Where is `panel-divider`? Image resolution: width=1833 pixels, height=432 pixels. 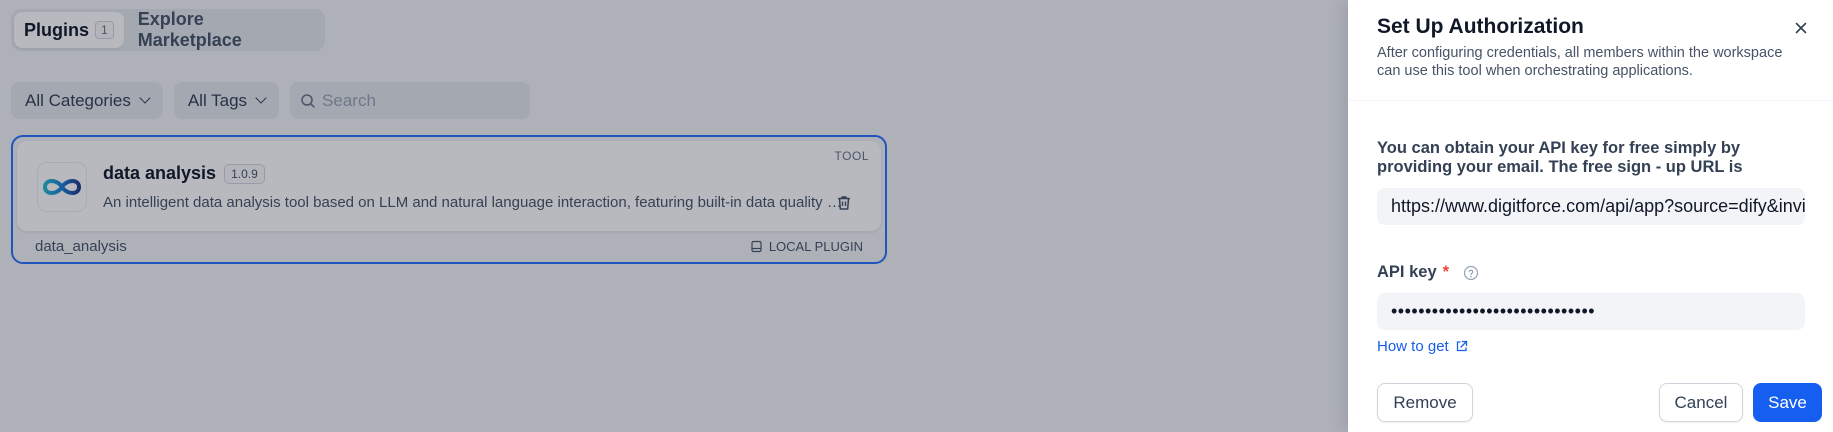
panel-divider is located at coordinates (1590, 100).